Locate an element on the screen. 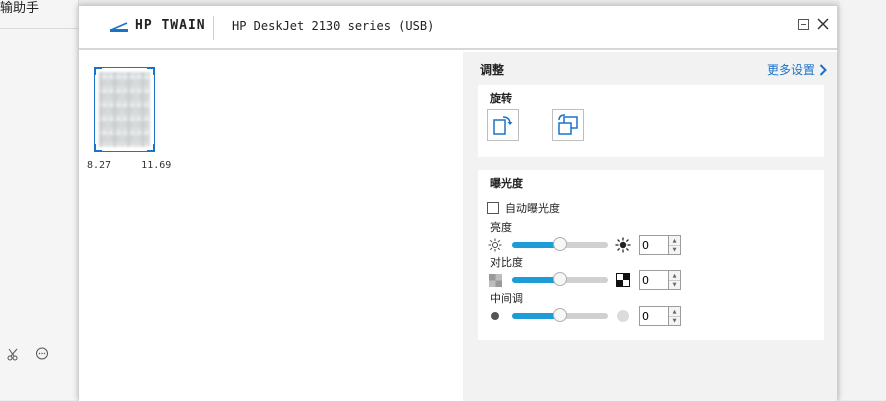  page-size-label: 8.27 11.69 is located at coordinates (129, 165).